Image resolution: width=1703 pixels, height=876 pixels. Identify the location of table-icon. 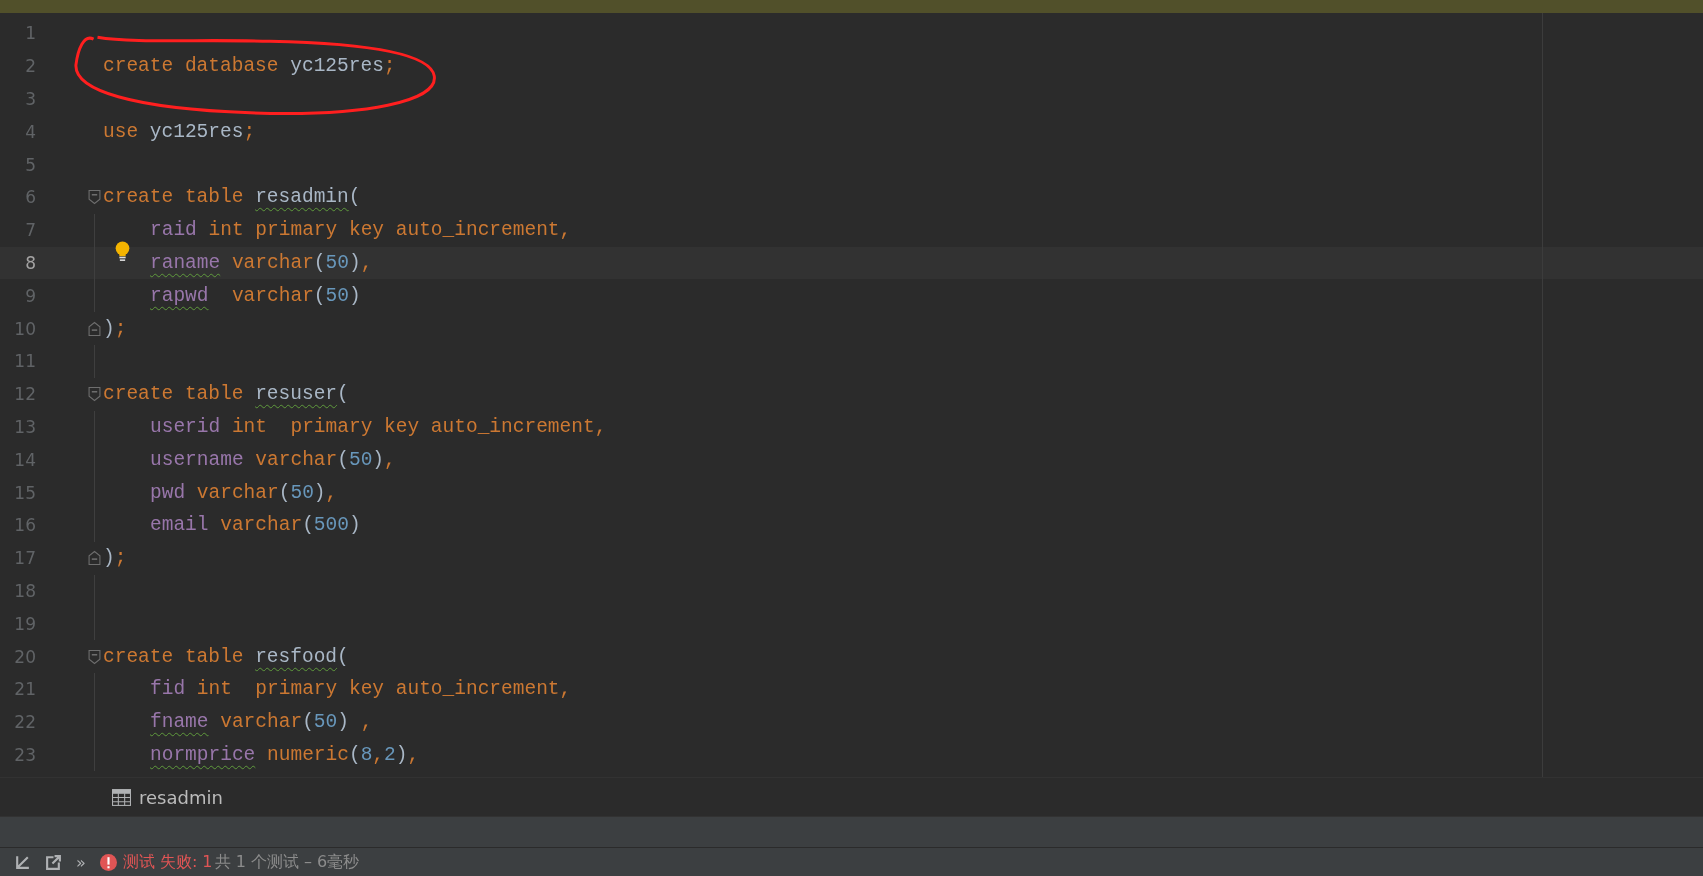
(121, 797).